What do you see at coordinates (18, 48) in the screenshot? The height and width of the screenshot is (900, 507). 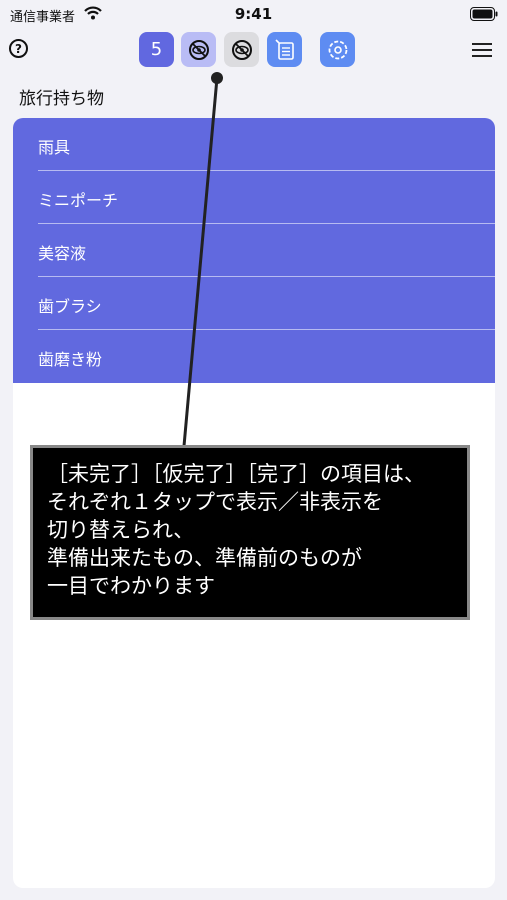 I see `help-button: ?` at bounding box center [18, 48].